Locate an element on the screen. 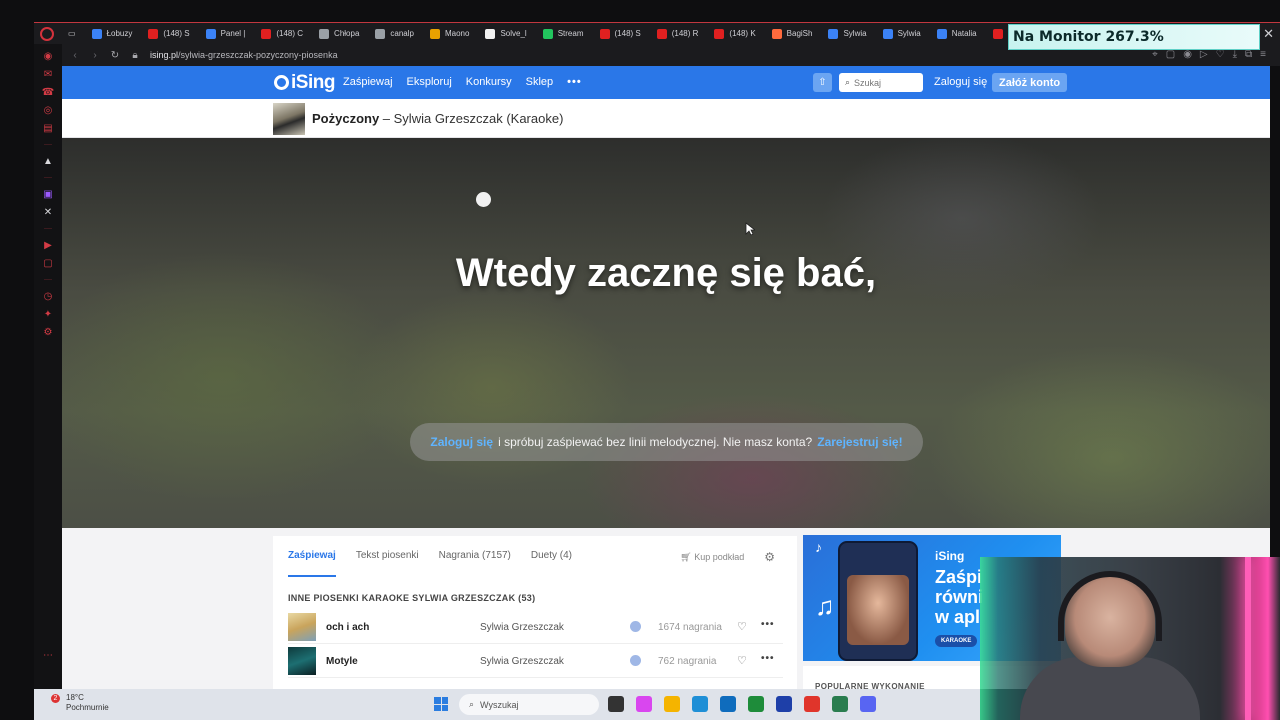  aria-icon: ▲ is located at coordinates (48, 161).